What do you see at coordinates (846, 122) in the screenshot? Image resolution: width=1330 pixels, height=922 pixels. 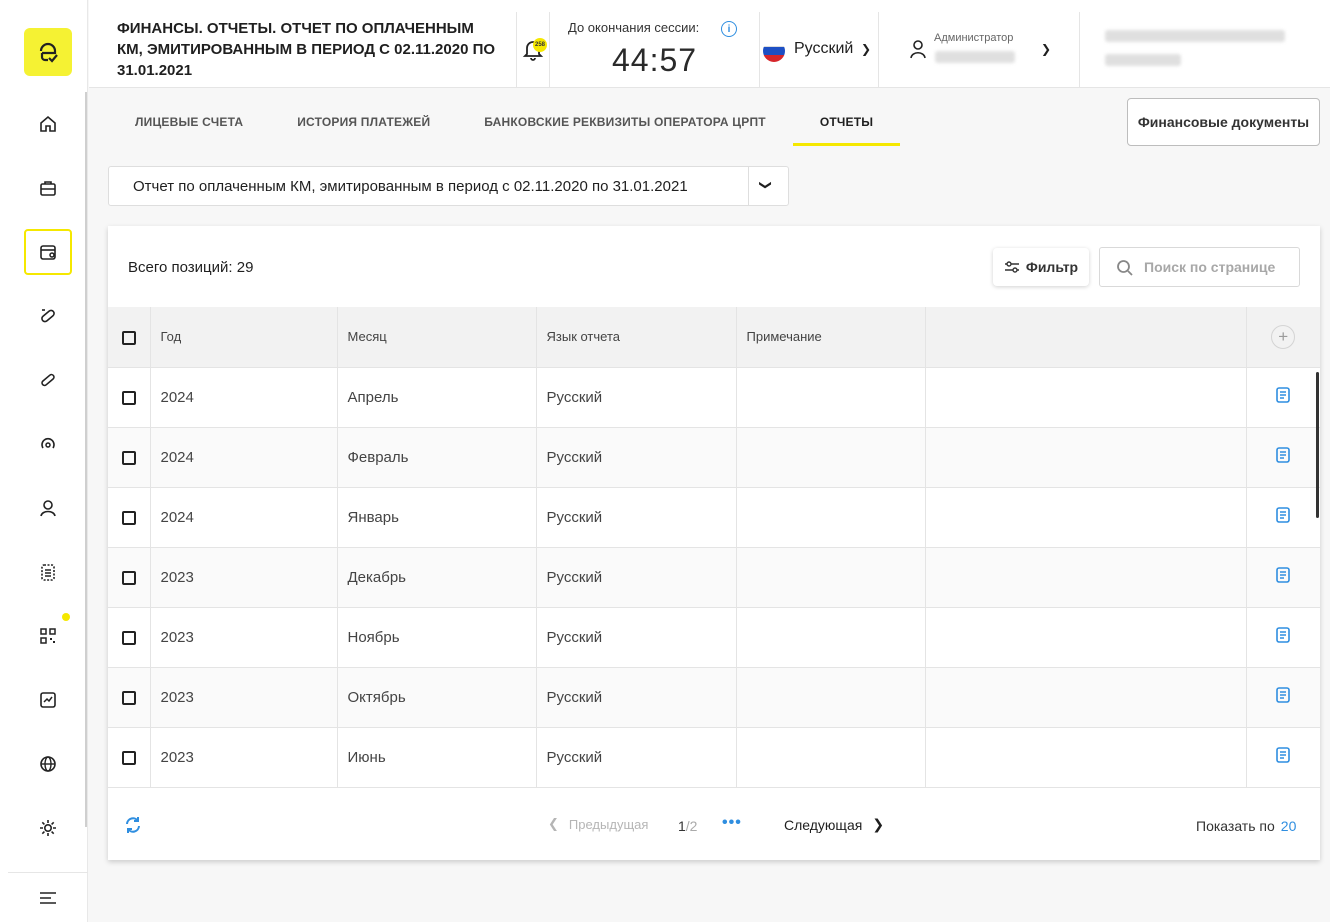 I see `tab-reports: ОТЧЕТЫ` at bounding box center [846, 122].